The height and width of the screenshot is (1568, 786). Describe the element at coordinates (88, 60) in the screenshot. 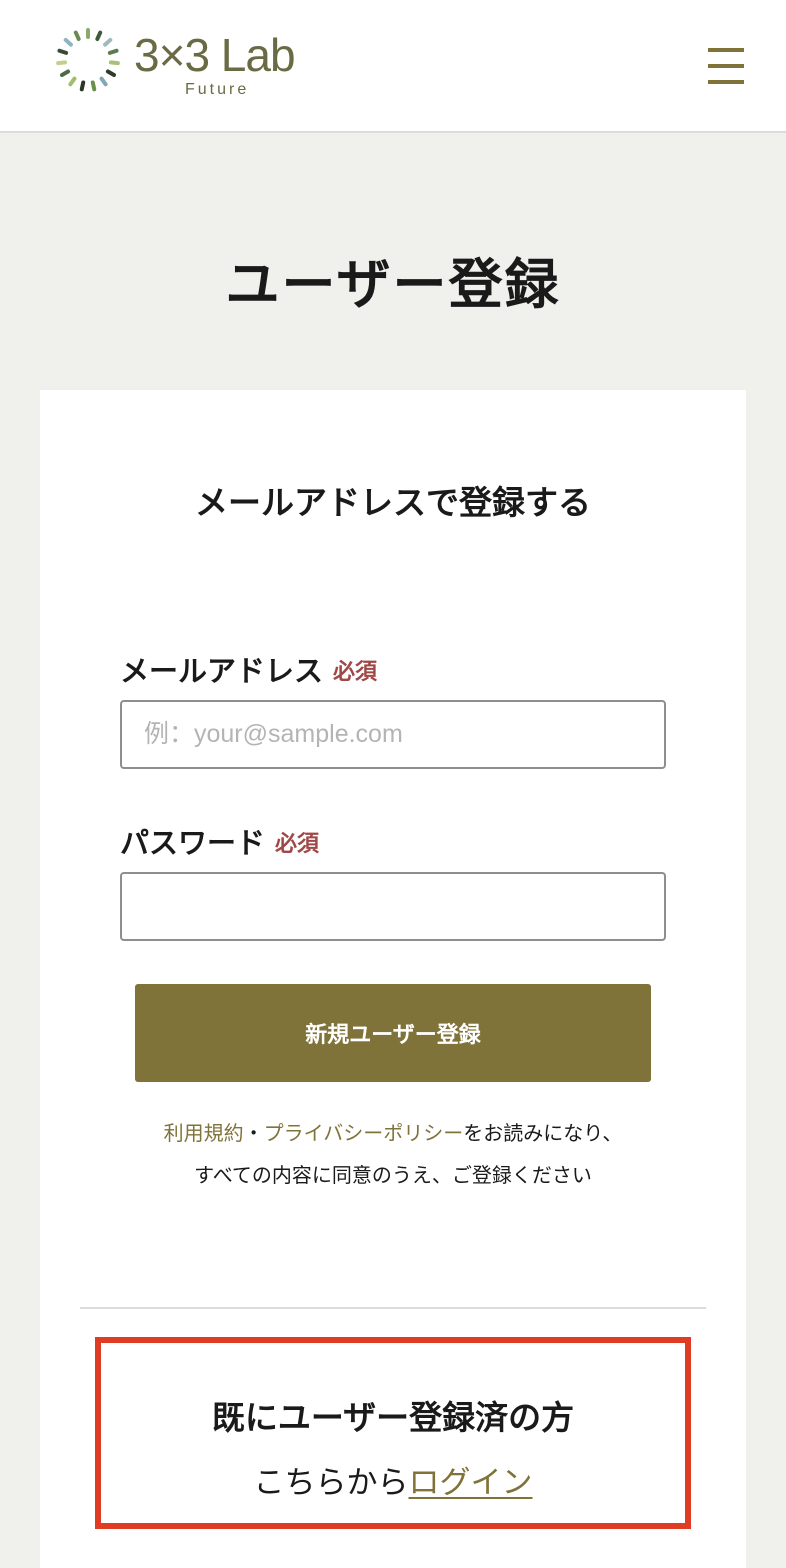

I see `logo-ring-icon` at that location.